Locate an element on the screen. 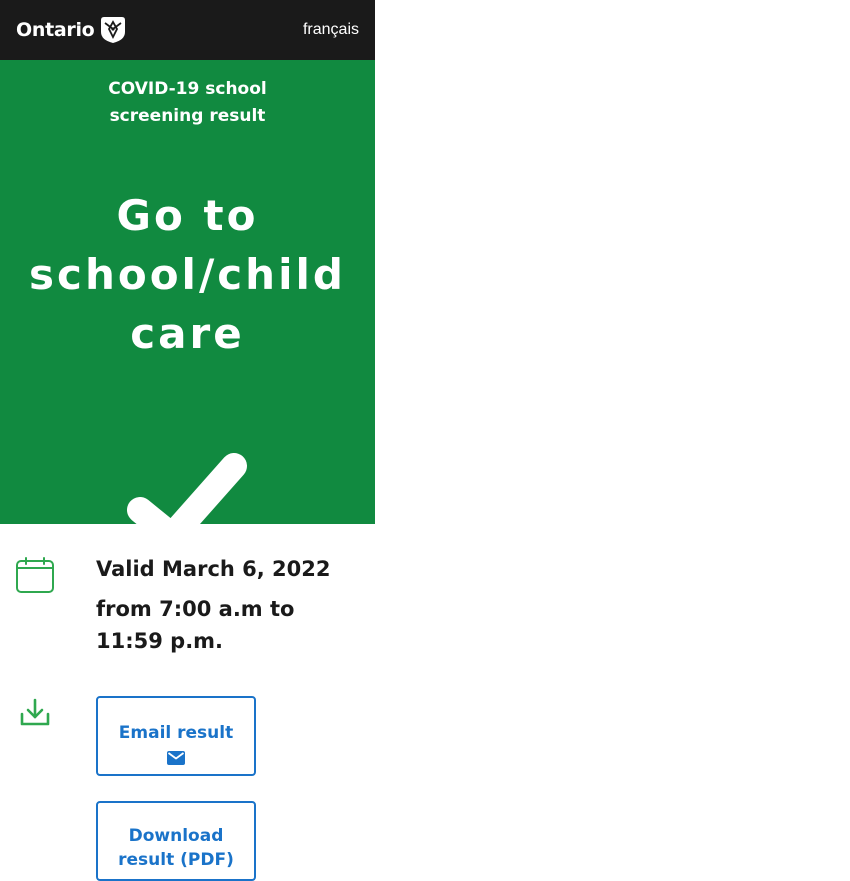  language-toggle-link: français is located at coordinates (331, 30).